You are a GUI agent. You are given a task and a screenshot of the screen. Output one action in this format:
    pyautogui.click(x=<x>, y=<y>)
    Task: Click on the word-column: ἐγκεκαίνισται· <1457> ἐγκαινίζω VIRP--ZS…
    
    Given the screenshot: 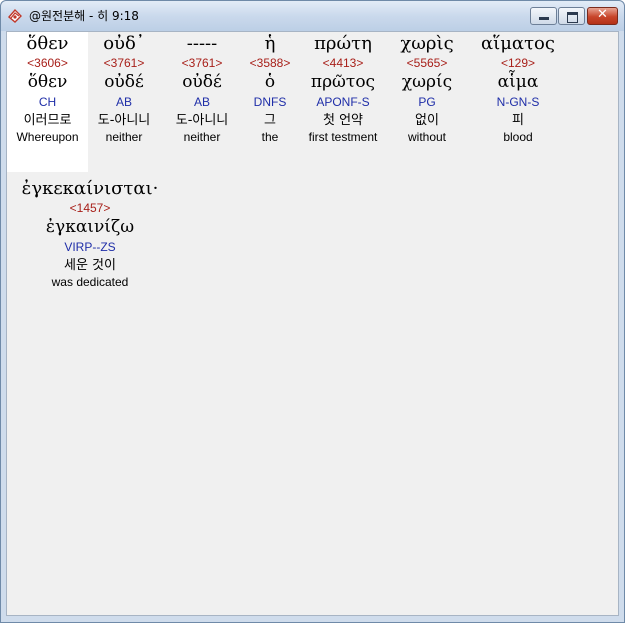 What is the action you would take?
    pyautogui.click(x=90, y=233)
    